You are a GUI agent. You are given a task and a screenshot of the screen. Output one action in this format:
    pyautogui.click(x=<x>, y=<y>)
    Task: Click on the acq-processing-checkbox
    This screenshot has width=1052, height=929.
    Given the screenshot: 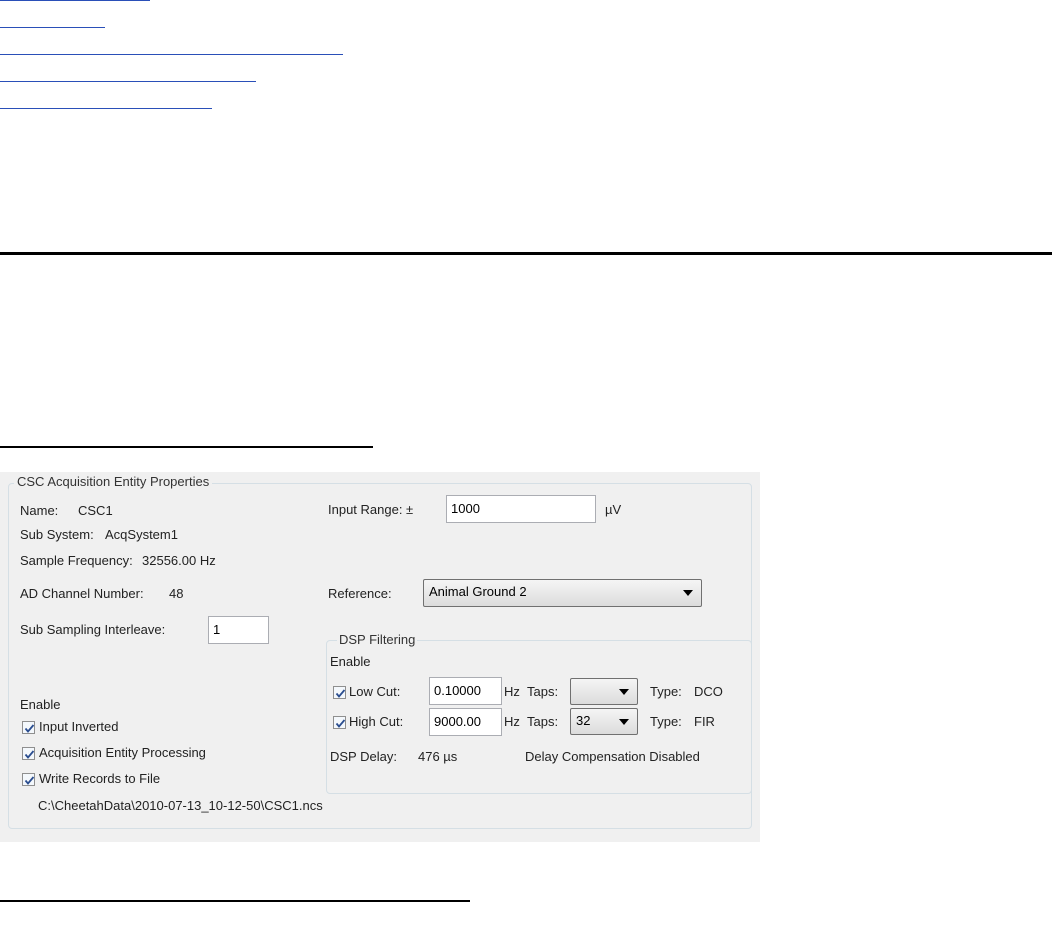 What is the action you would take?
    pyautogui.click(x=28, y=753)
    